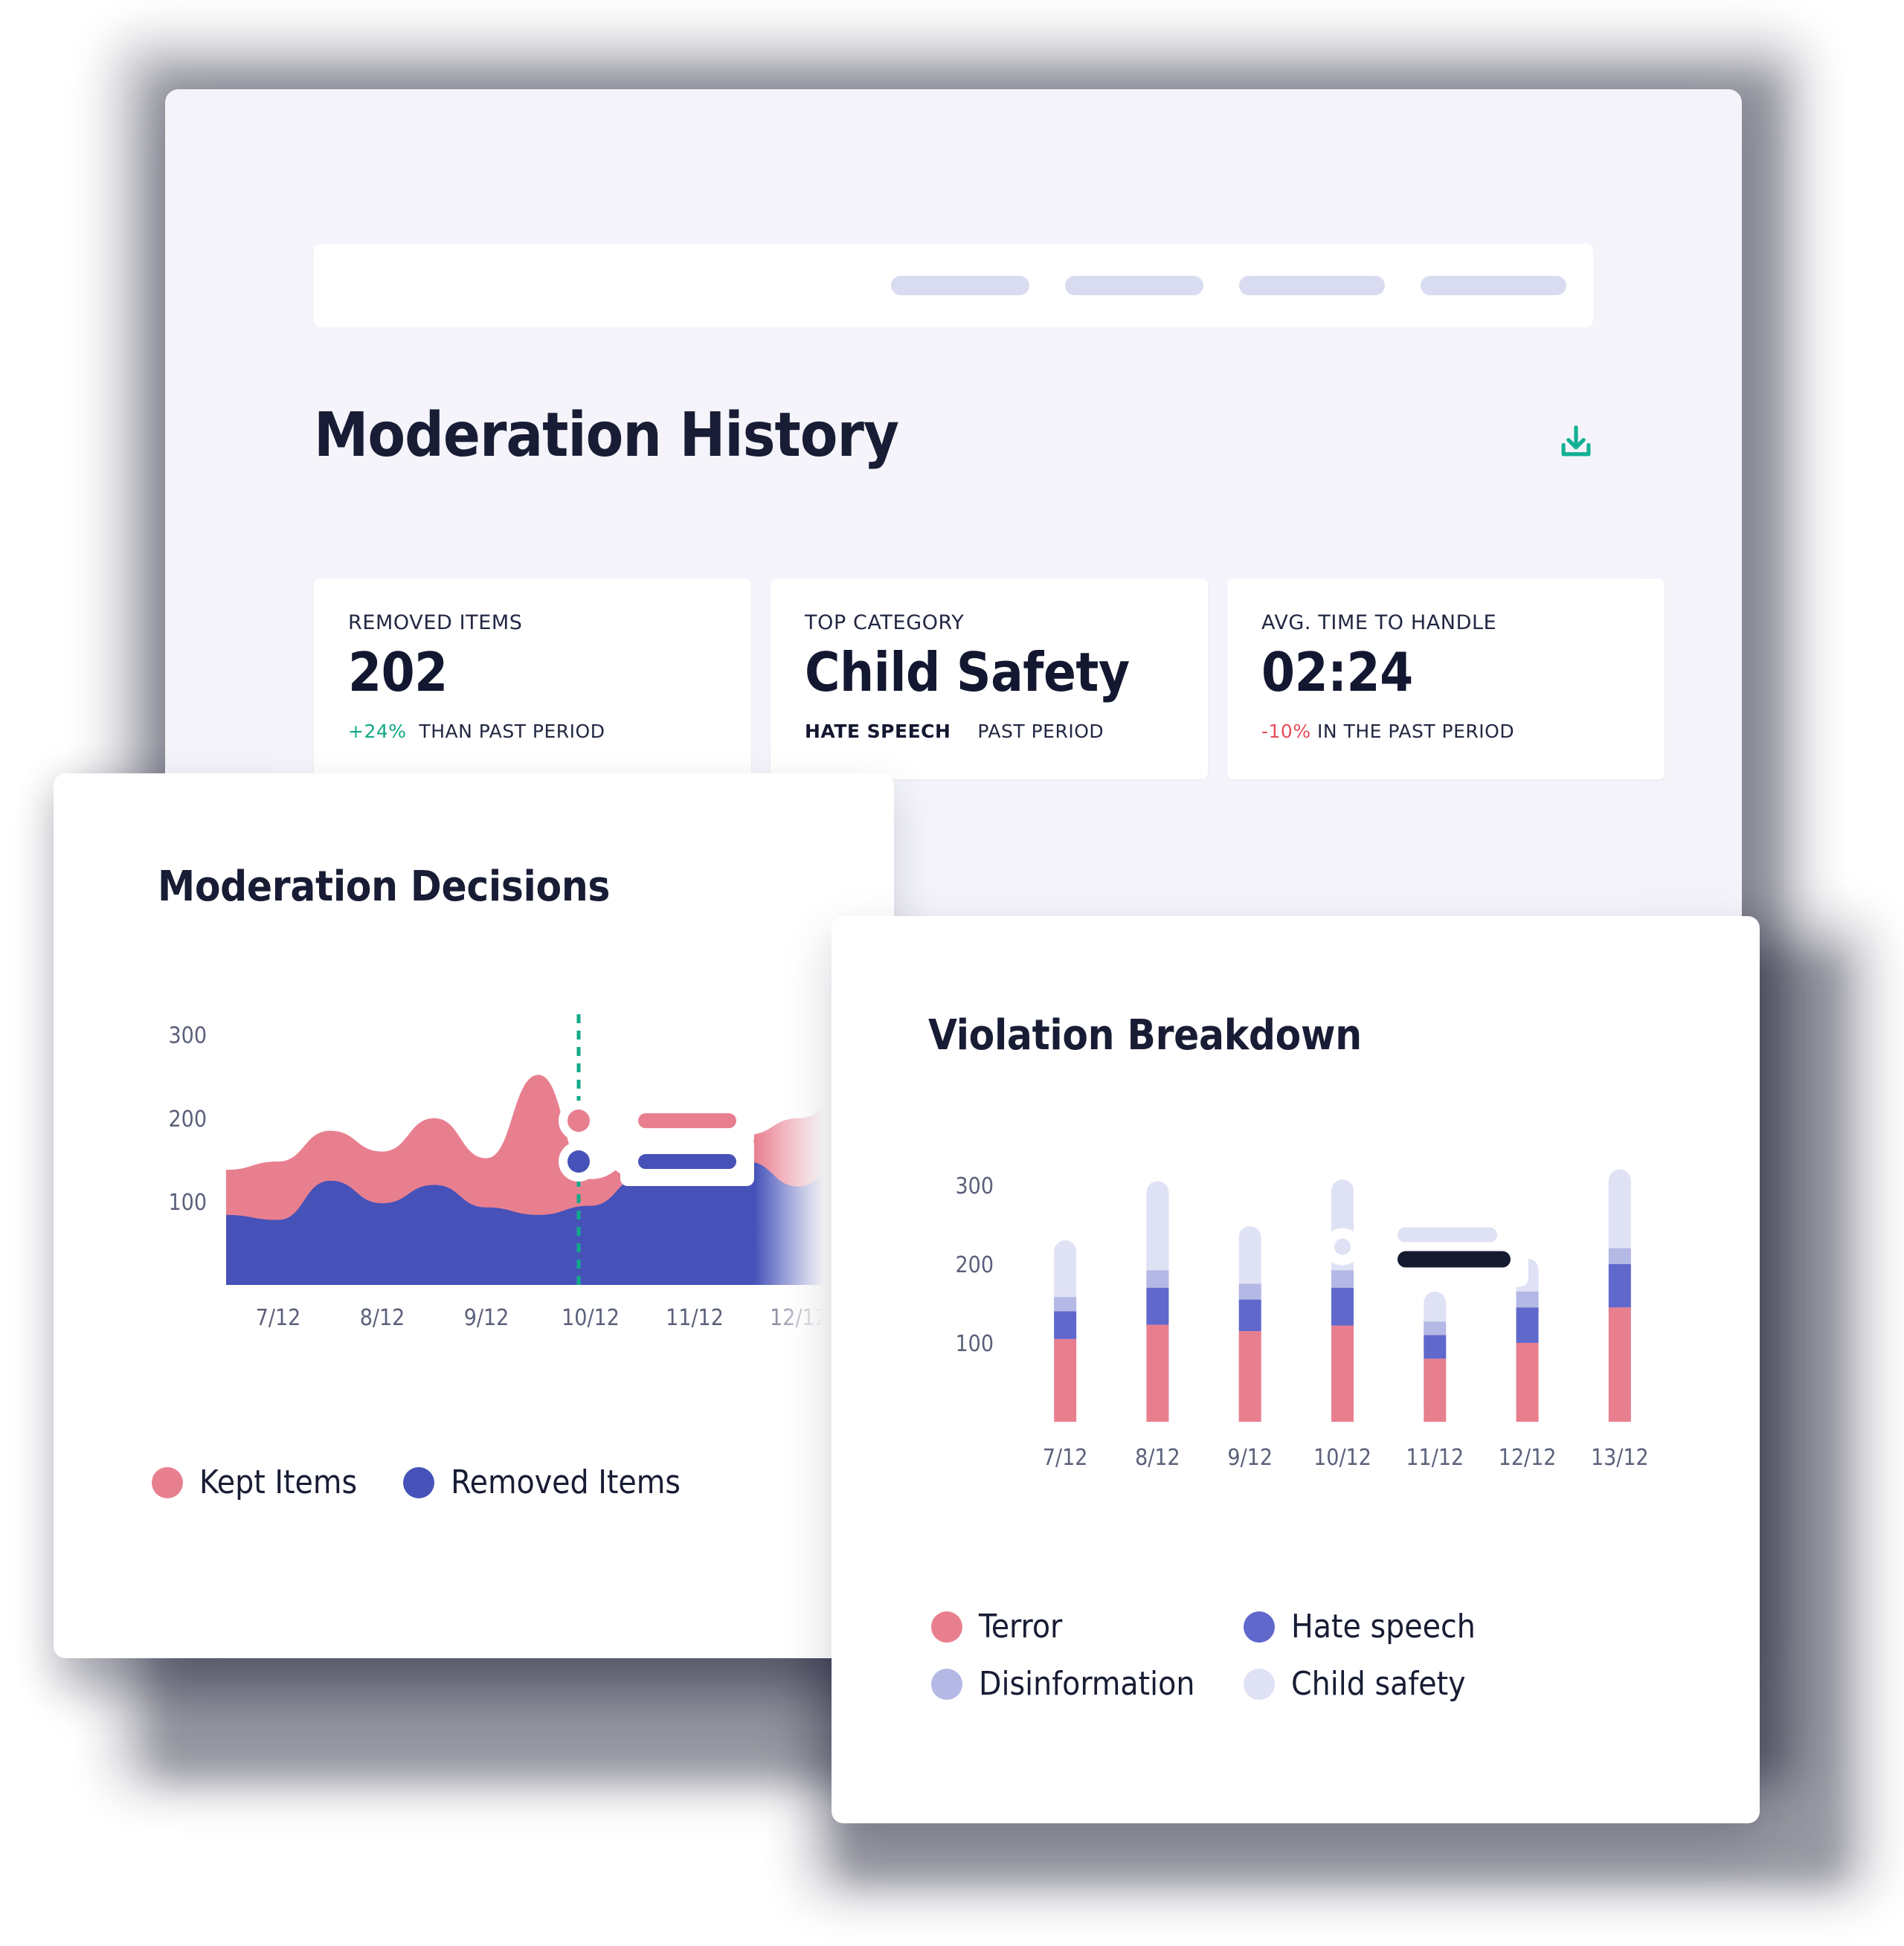 The image size is (1904, 1946). What do you see at coordinates (607, 436) in the screenshot?
I see `page-title: Moderation History` at bounding box center [607, 436].